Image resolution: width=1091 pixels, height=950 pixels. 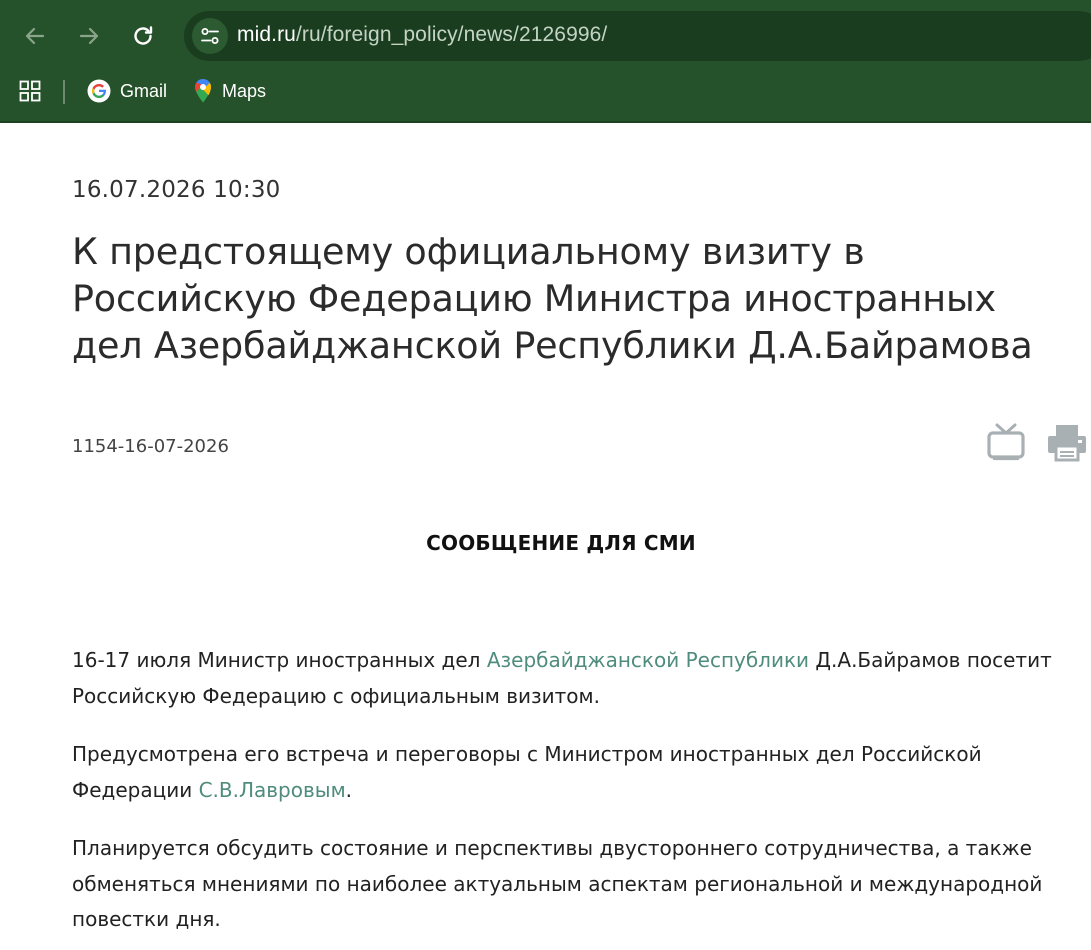 I want to click on article-number: 1154-16-07-2026, so click(x=150, y=446).